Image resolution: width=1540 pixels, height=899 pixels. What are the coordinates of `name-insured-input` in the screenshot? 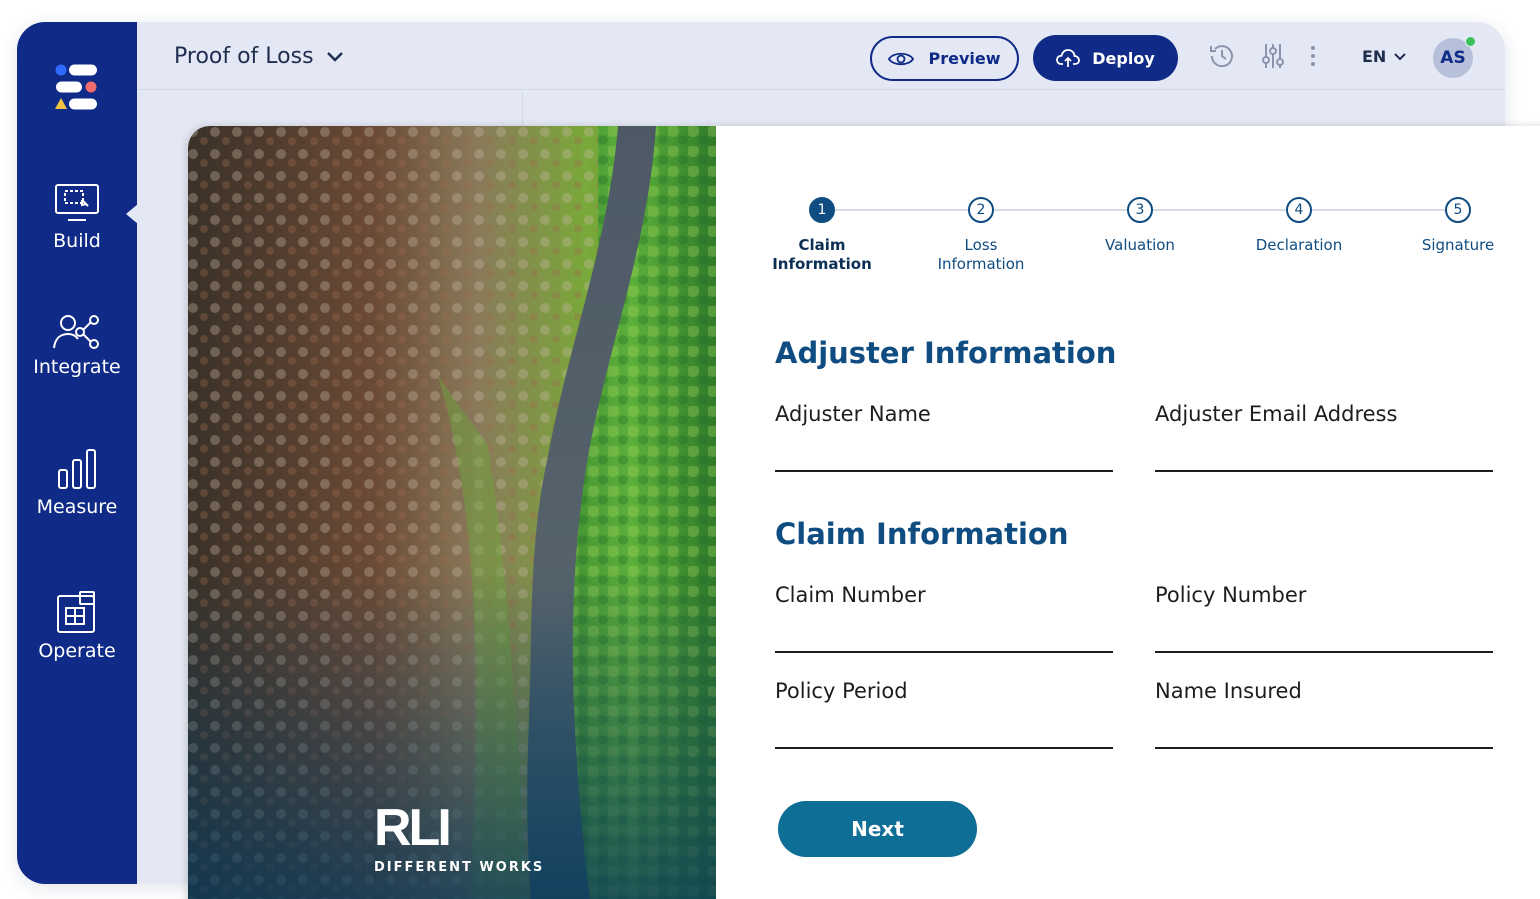 It's located at (1324, 737).